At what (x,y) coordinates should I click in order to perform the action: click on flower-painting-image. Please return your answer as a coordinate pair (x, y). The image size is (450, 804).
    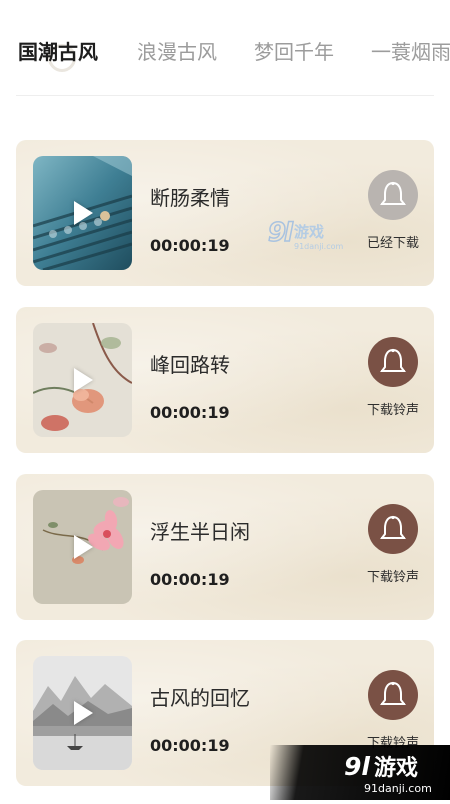
    Looking at the image, I should click on (82, 380).